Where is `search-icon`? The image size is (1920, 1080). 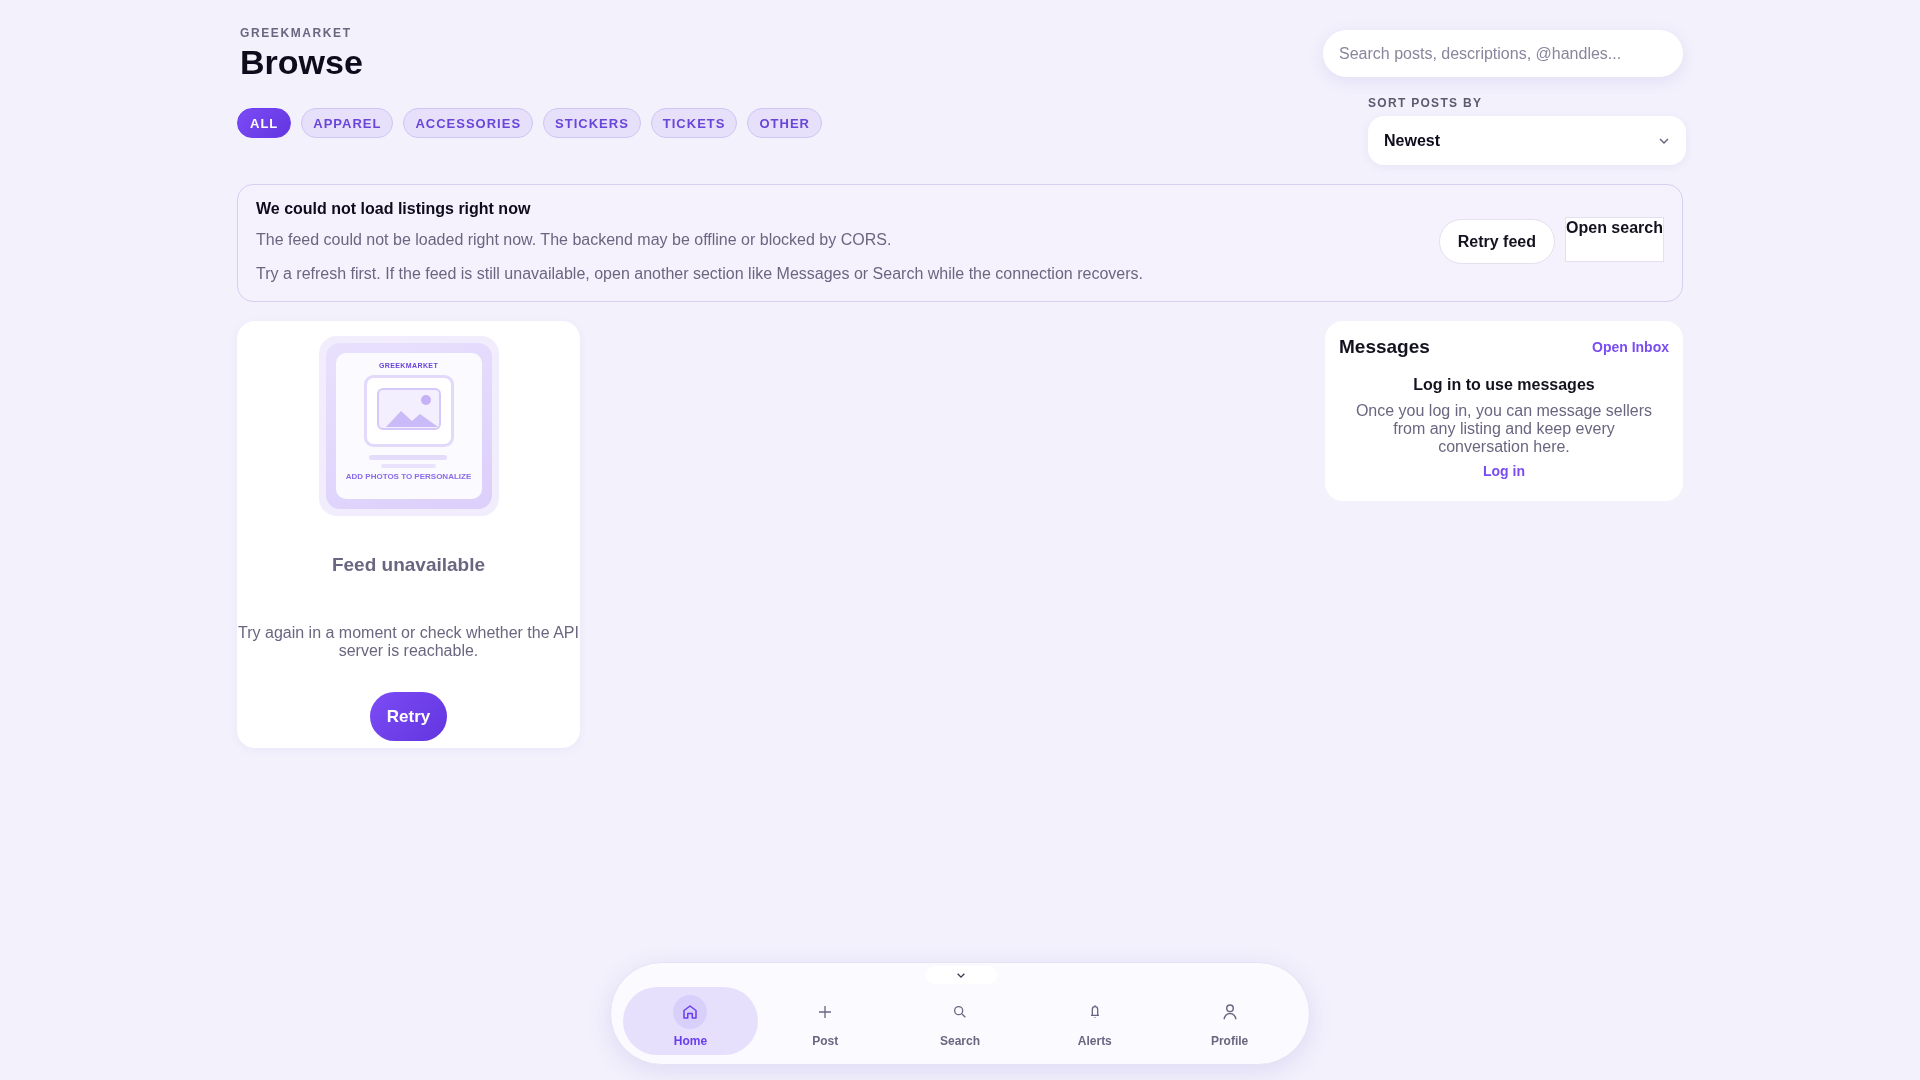
search-icon is located at coordinates (960, 1012).